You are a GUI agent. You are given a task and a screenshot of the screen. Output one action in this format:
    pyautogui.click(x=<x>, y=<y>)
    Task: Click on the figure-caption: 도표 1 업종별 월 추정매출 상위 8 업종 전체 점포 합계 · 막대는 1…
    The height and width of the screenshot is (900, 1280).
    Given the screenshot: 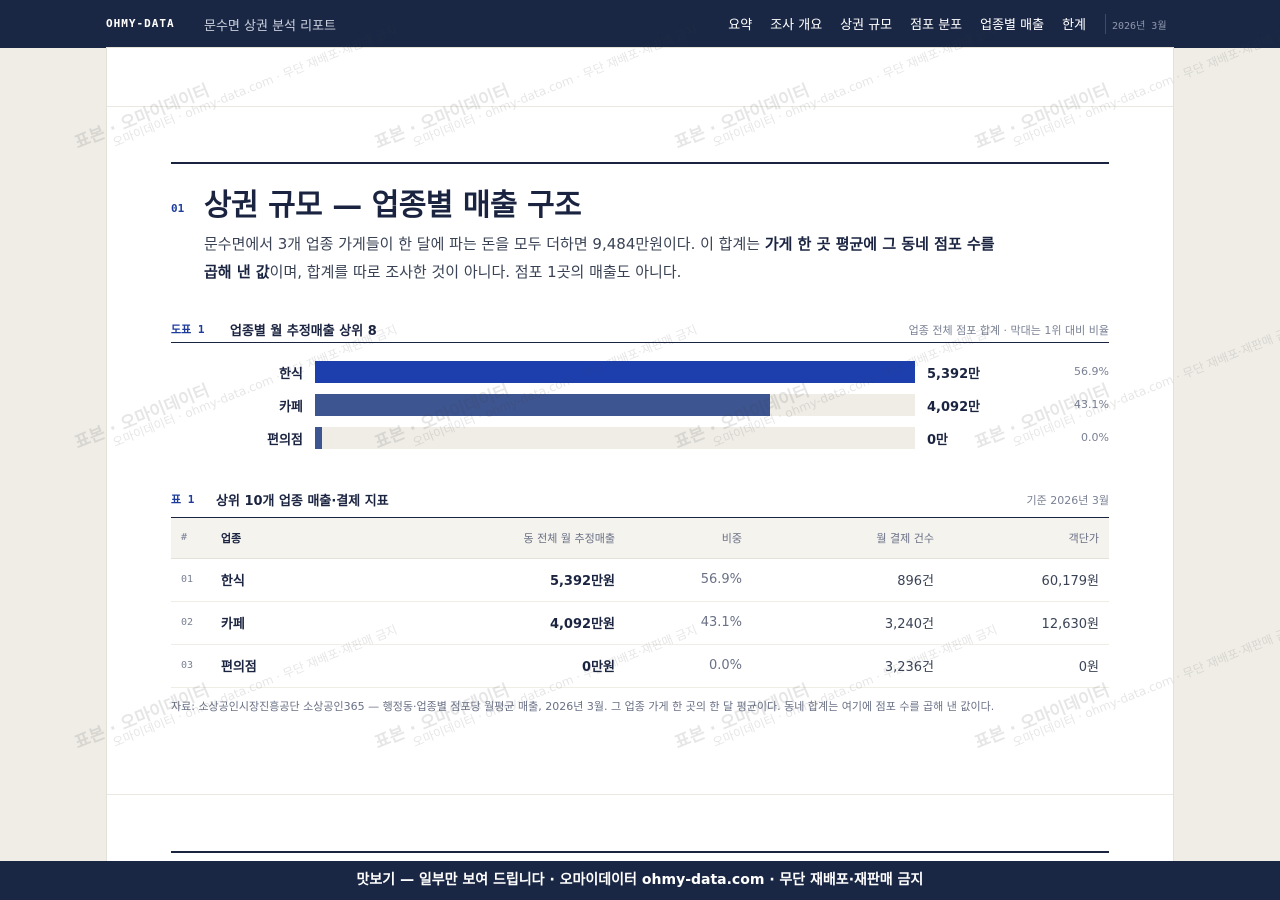 What is the action you would take?
    pyautogui.click(x=640, y=330)
    